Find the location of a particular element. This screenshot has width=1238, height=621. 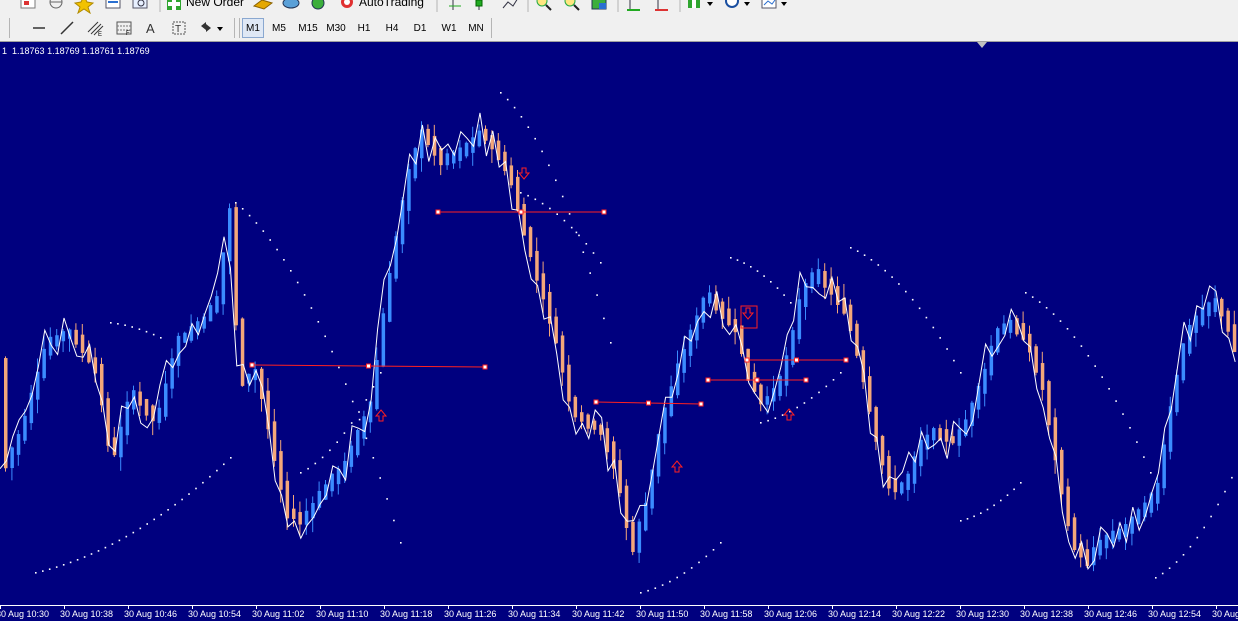

svg-text: F is located at coordinates (128, 33).